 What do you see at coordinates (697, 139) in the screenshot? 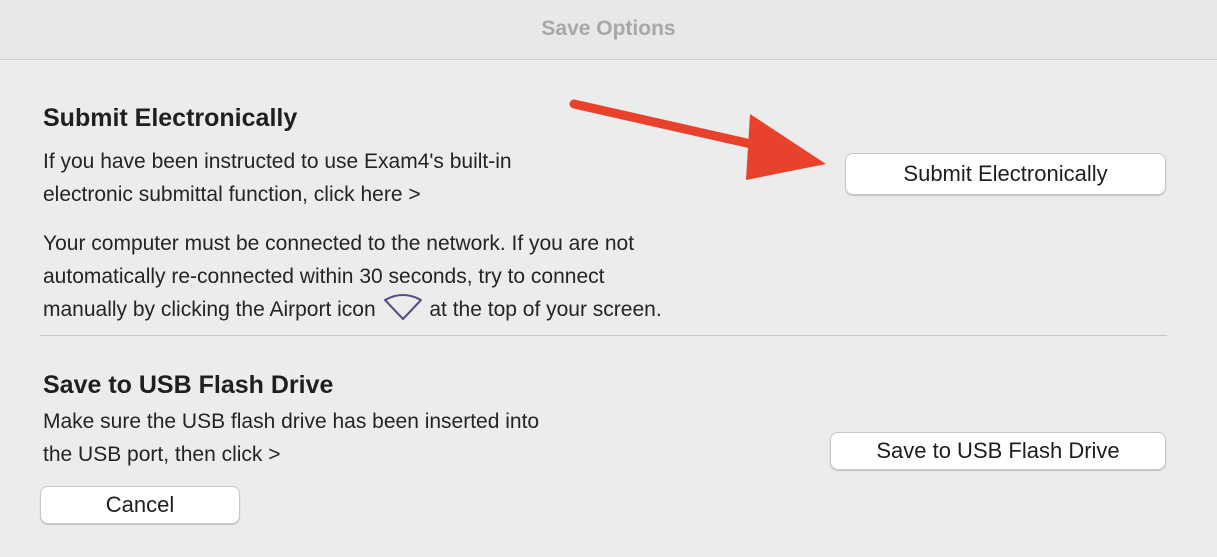
I see `arrow-icon` at bounding box center [697, 139].